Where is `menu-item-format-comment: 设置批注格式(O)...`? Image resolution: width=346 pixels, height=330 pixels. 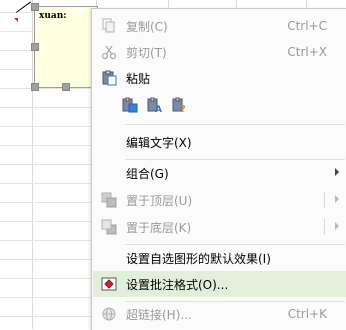
menu-item-format-comment: 设置批注格式(O)... is located at coordinates (219, 284).